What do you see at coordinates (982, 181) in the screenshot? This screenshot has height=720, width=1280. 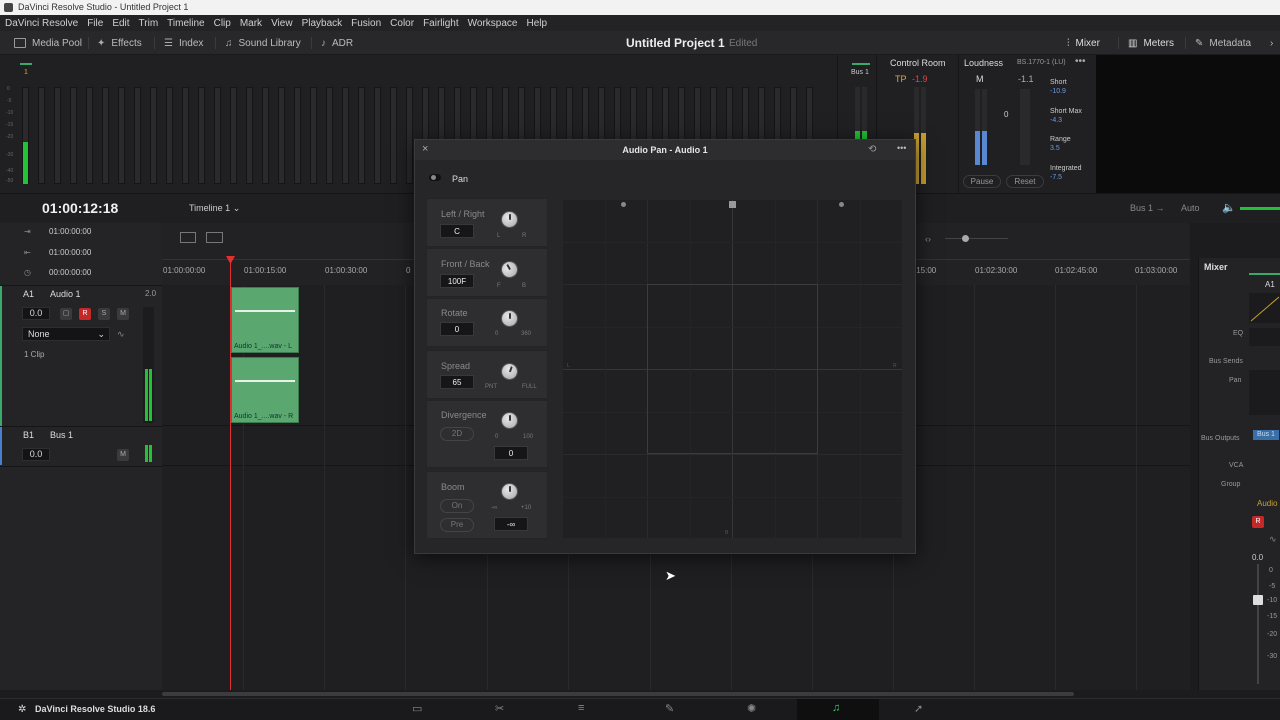 I see `pause-button: Pause` at bounding box center [982, 181].